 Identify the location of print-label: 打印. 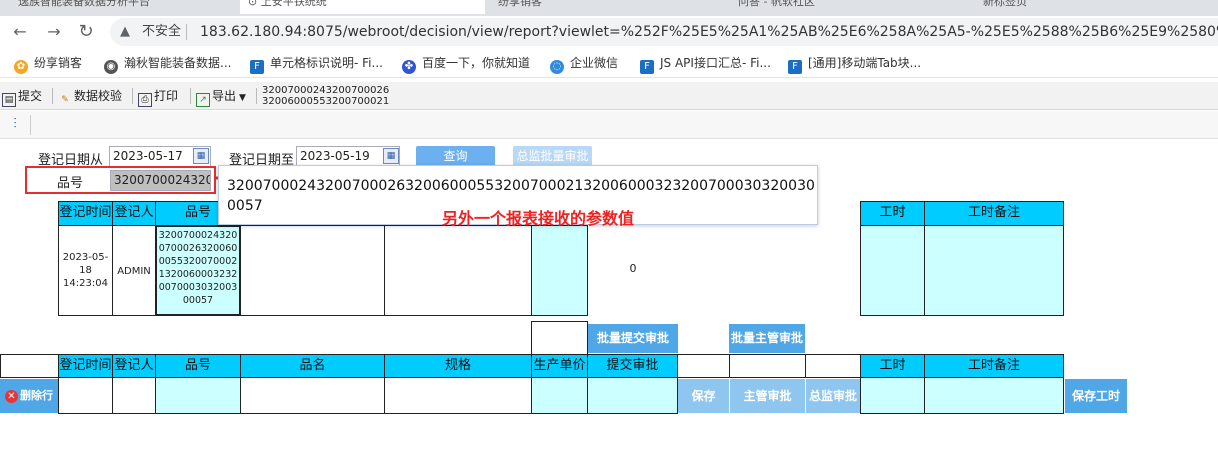
(166, 96).